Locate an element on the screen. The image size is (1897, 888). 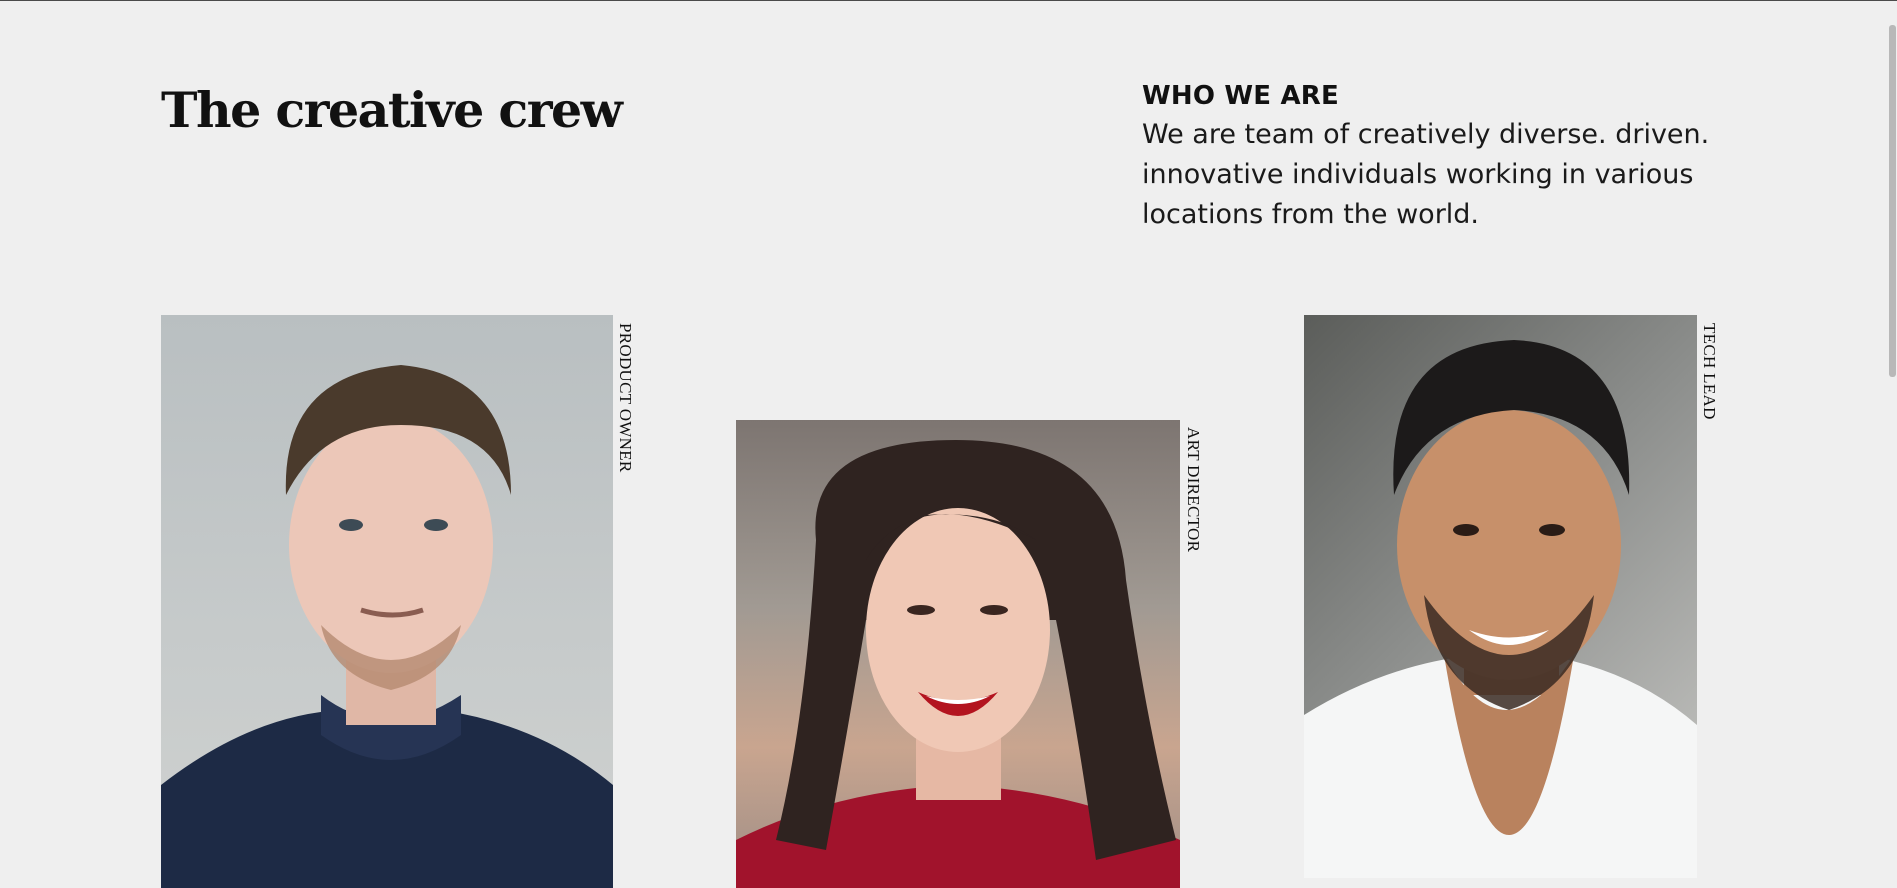
product-owner-role-label: PRODUCT OWNER is located at coordinates (625, 398).